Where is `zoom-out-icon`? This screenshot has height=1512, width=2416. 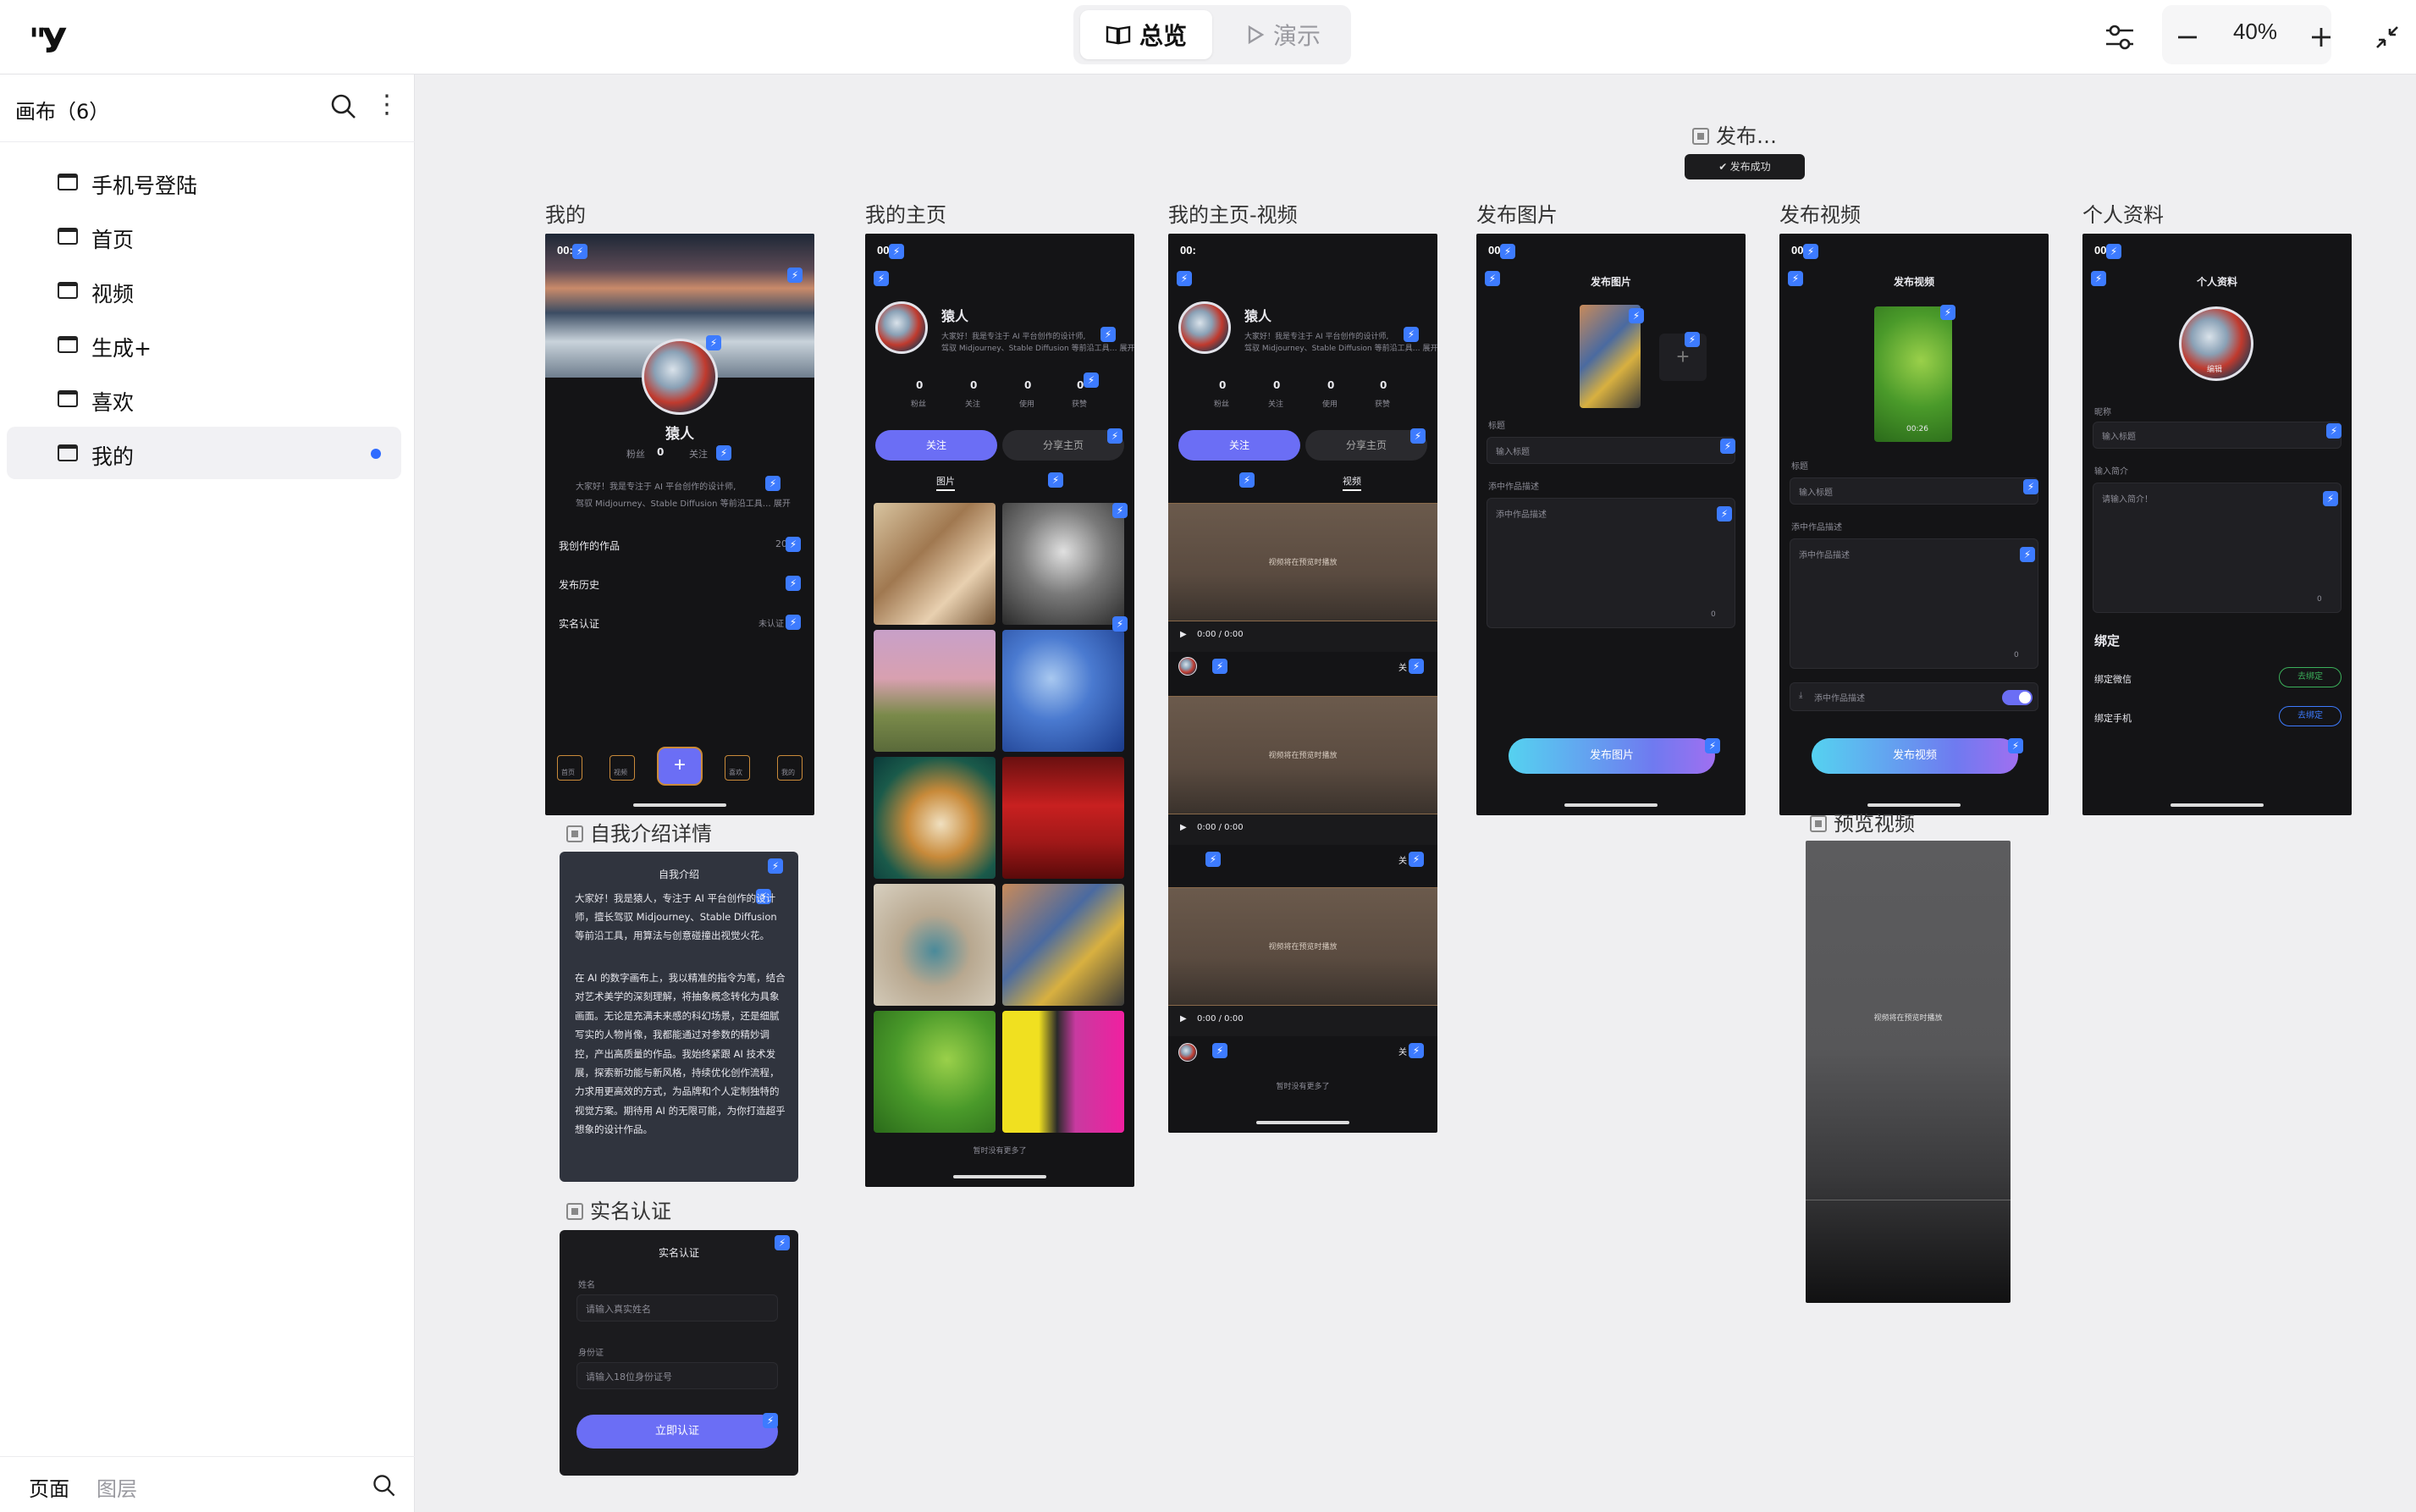 zoom-out-icon is located at coordinates (2187, 37).